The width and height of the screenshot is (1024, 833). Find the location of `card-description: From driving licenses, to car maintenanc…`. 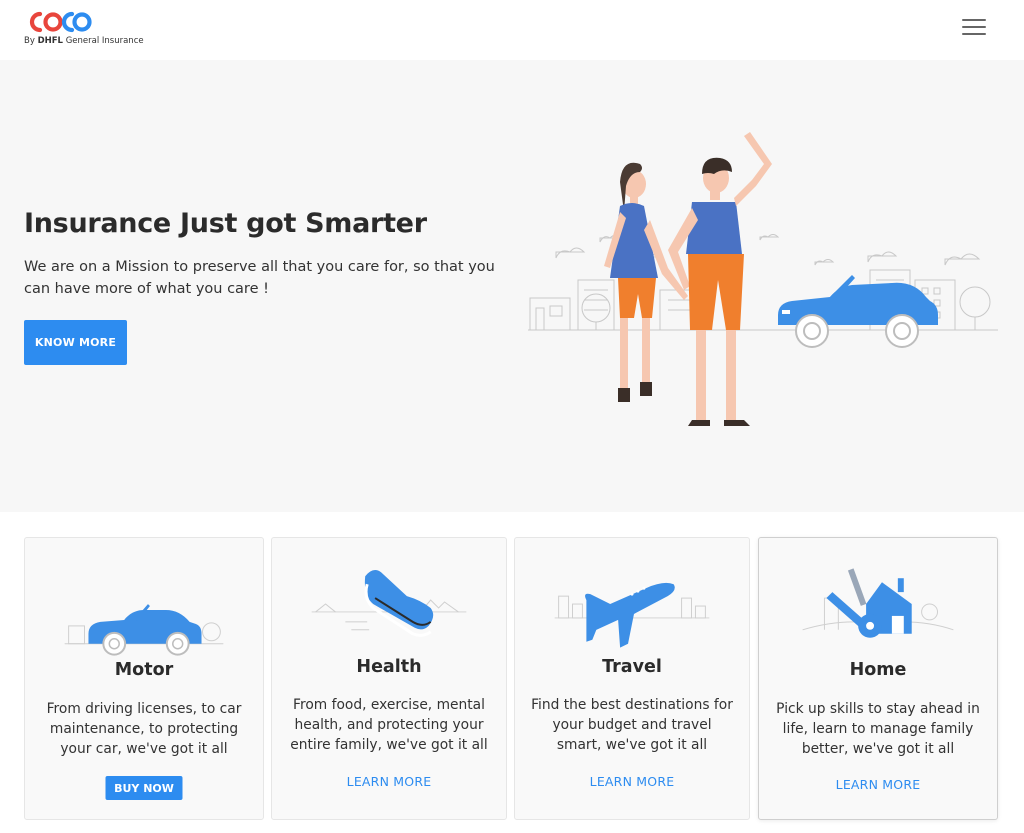

card-description: From driving licenses, to car maintenanc… is located at coordinates (144, 729).